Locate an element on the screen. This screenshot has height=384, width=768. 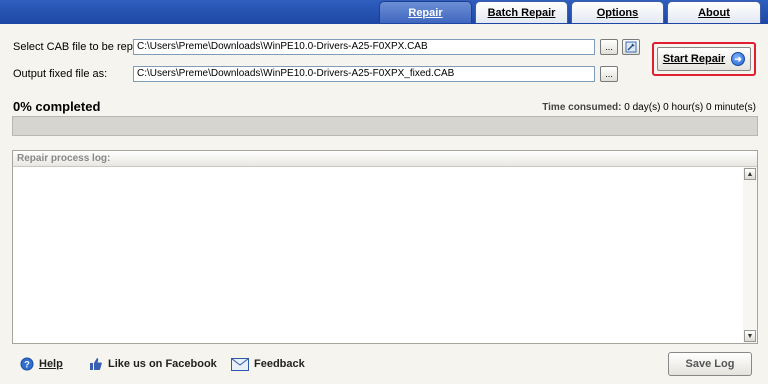
tab-about-label: About is located at coordinates (714, 12).